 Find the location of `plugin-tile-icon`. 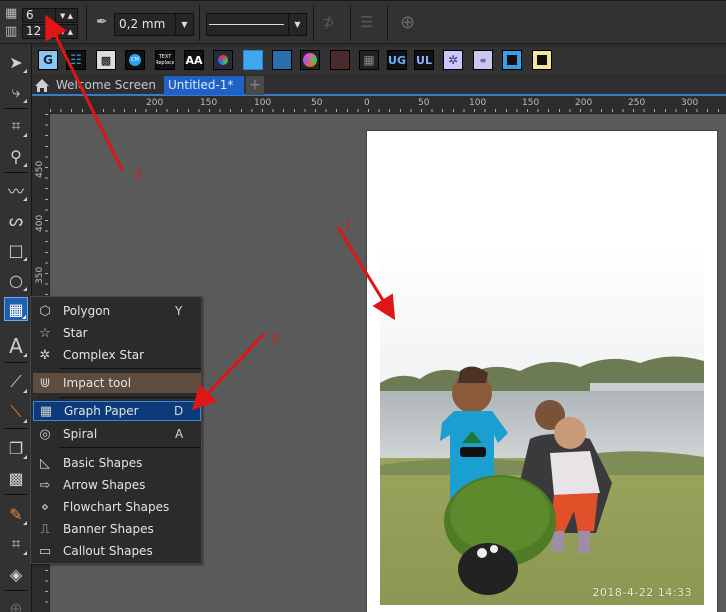

plugin-tile-icon is located at coordinates (253, 60).